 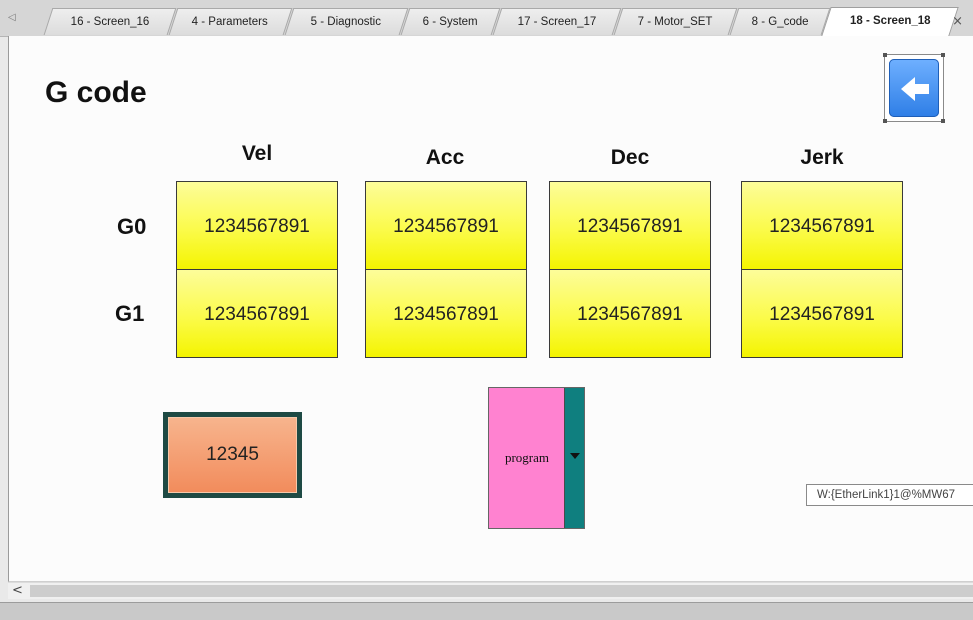 I want to click on program-select: program, so click(x=536, y=458).